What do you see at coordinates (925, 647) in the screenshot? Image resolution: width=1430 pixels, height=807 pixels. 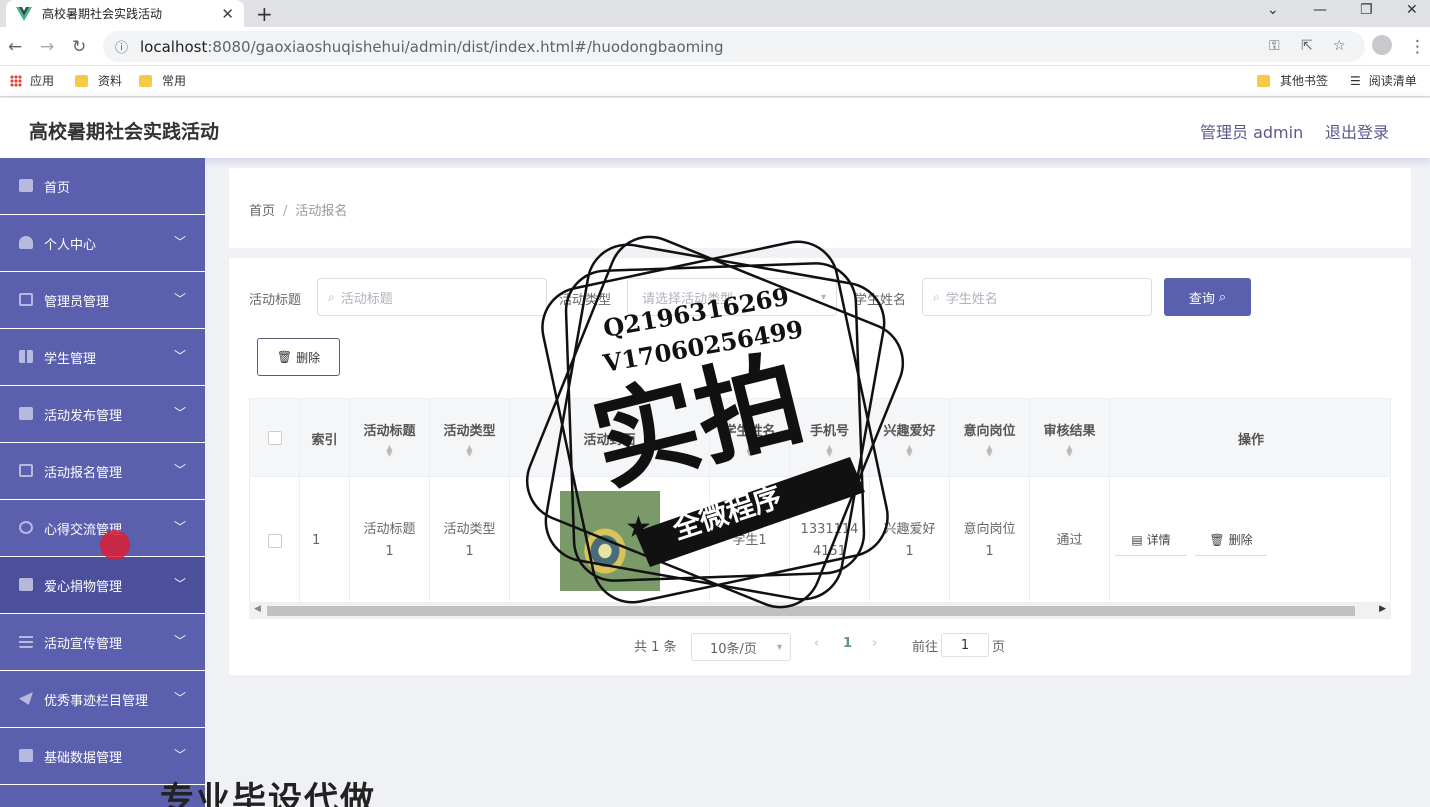 I see `goto-prefix: 前往` at bounding box center [925, 647].